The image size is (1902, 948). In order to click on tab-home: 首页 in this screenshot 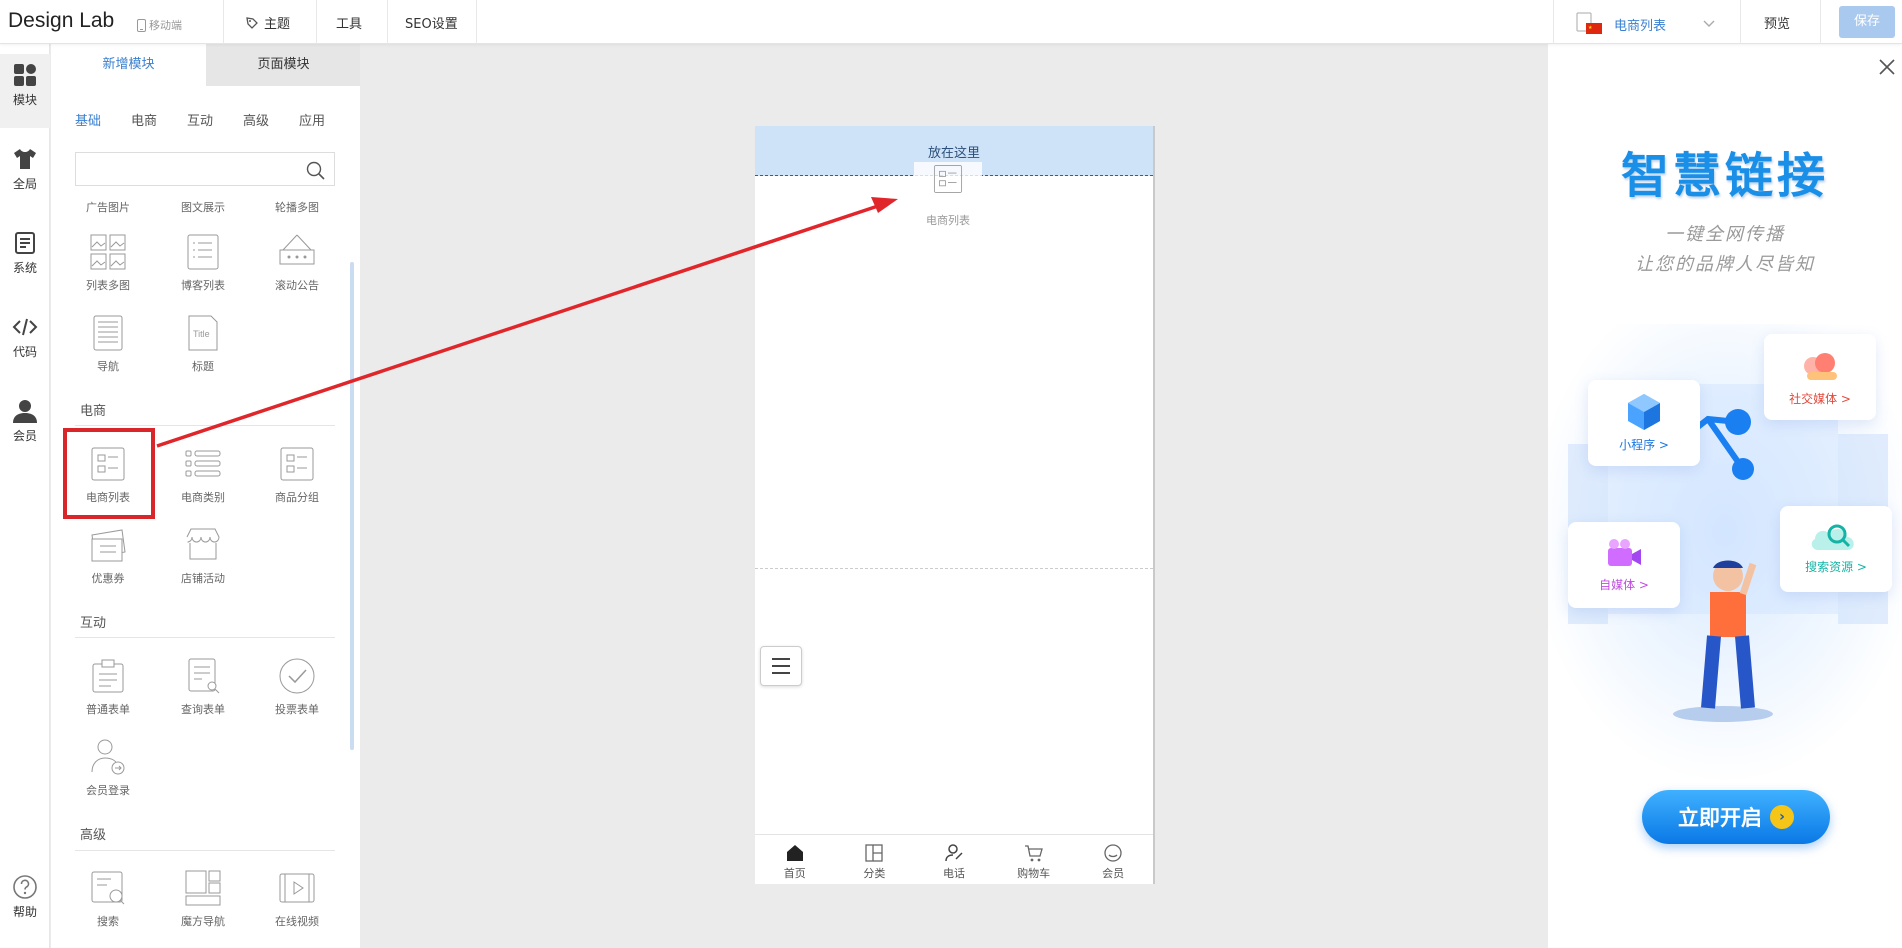, I will do `click(795, 859)`.